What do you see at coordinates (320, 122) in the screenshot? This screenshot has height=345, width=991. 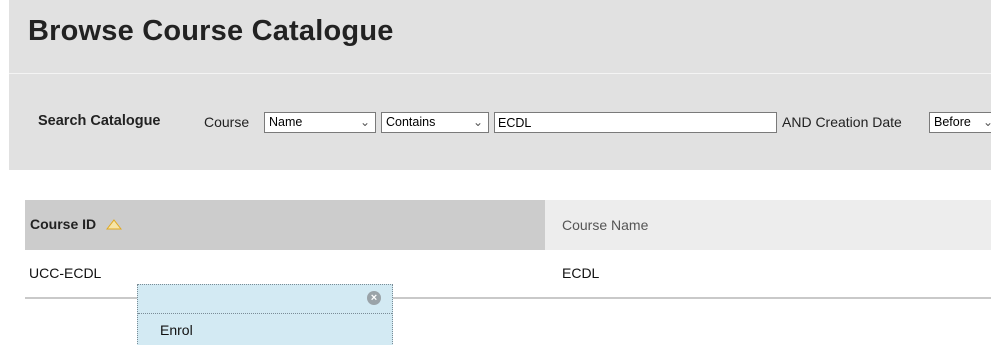 I see `search-field-select: Name ⌄` at bounding box center [320, 122].